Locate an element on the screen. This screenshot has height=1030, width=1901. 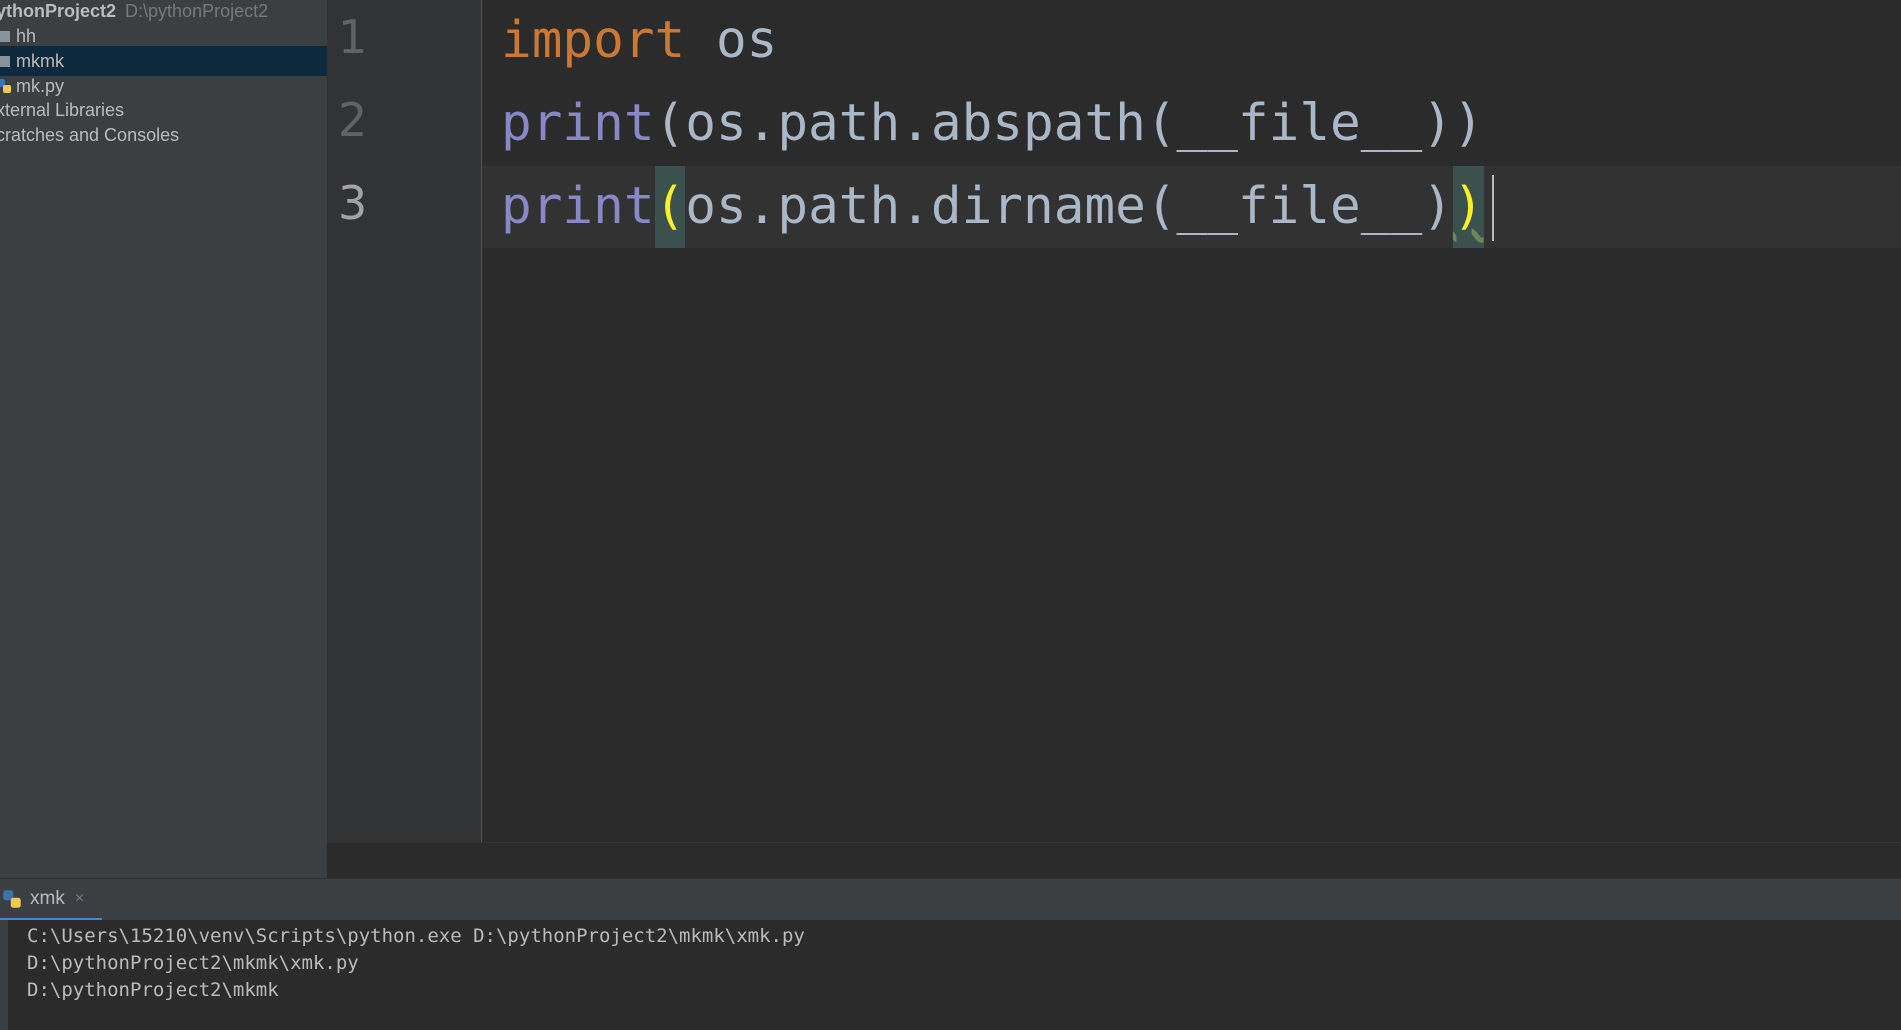
tree-item-label: mk.py is located at coordinates (40, 85).